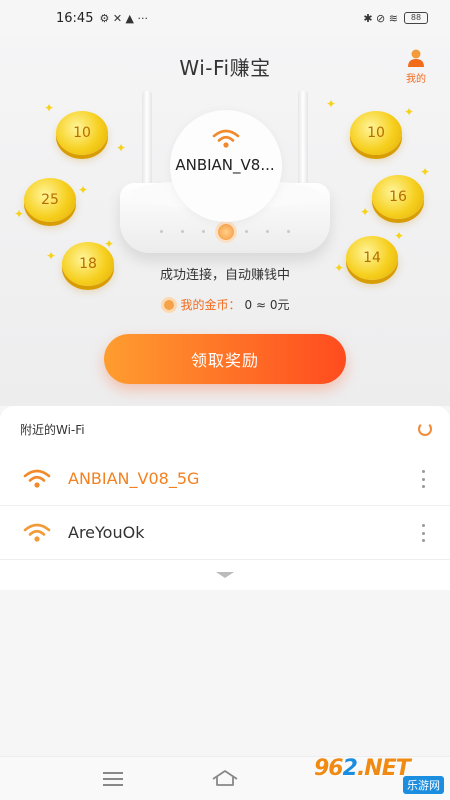 This screenshot has width=450, height=800. What do you see at coordinates (425, 429) in the screenshot?
I see `refresh-icon` at bounding box center [425, 429].